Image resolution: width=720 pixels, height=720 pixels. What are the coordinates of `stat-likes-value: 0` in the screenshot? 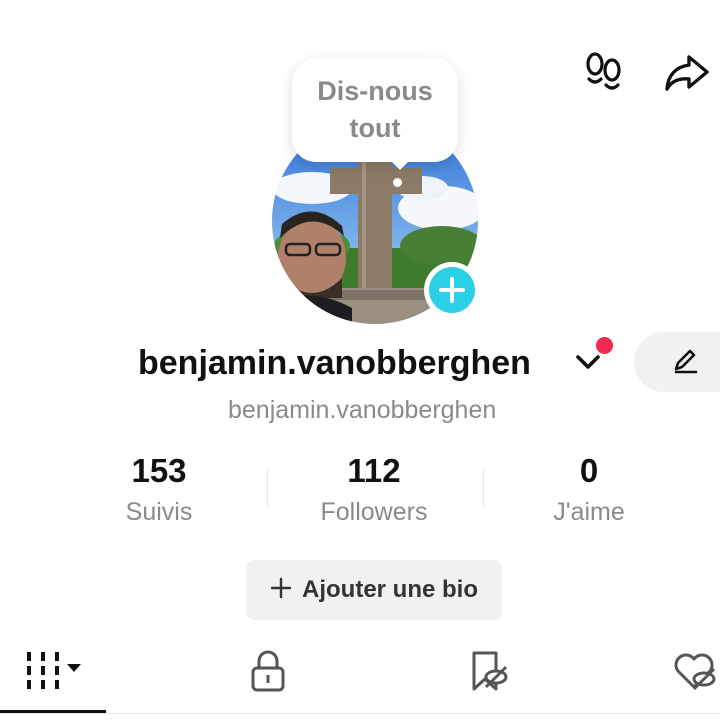 It's located at (589, 470).